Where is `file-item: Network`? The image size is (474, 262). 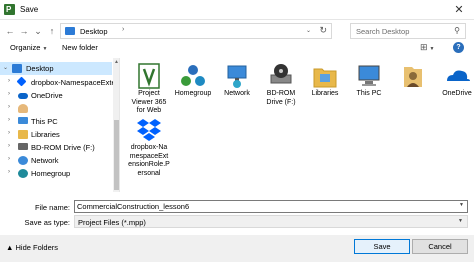 file-item: Network is located at coordinates (237, 90).